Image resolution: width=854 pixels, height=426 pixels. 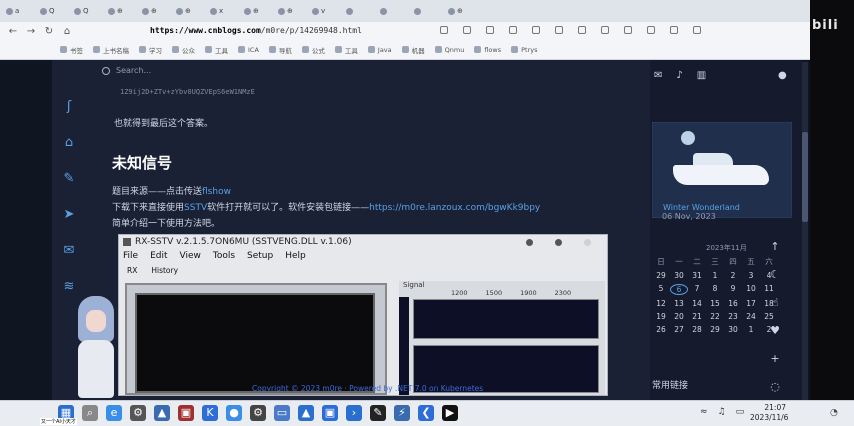 What do you see at coordinates (751, 275) in the screenshot?
I see `calendar-day: 3` at bounding box center [751, 275].